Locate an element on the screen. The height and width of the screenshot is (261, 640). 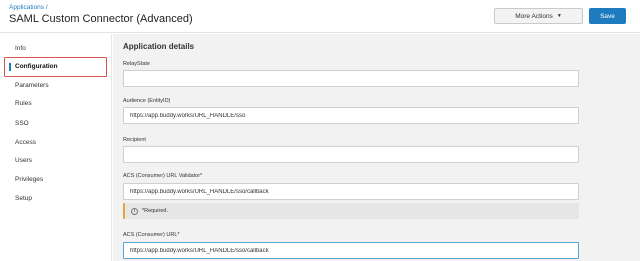
relay-state-label: RelayState is located at coordinates (136, 64).